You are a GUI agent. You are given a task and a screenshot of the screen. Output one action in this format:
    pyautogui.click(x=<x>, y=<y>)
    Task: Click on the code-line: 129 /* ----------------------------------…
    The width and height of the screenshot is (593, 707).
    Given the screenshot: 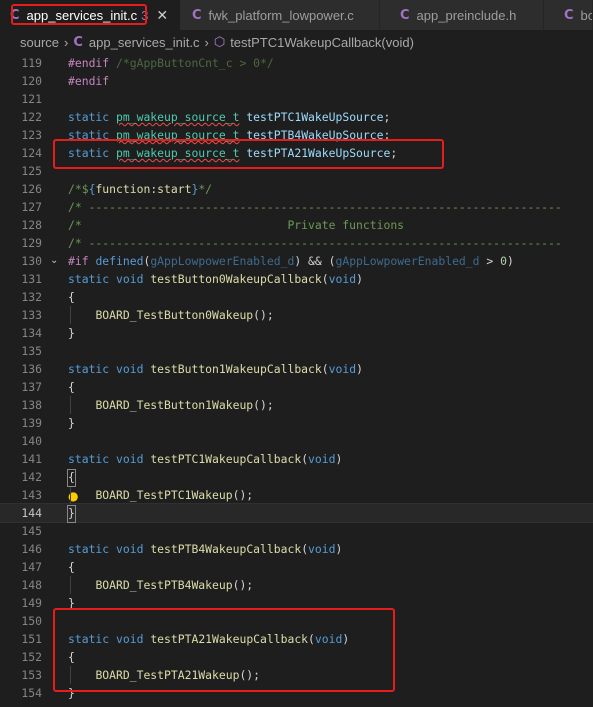 What is the action you would take?
    pyautogui.click(x=296, y=243)
    